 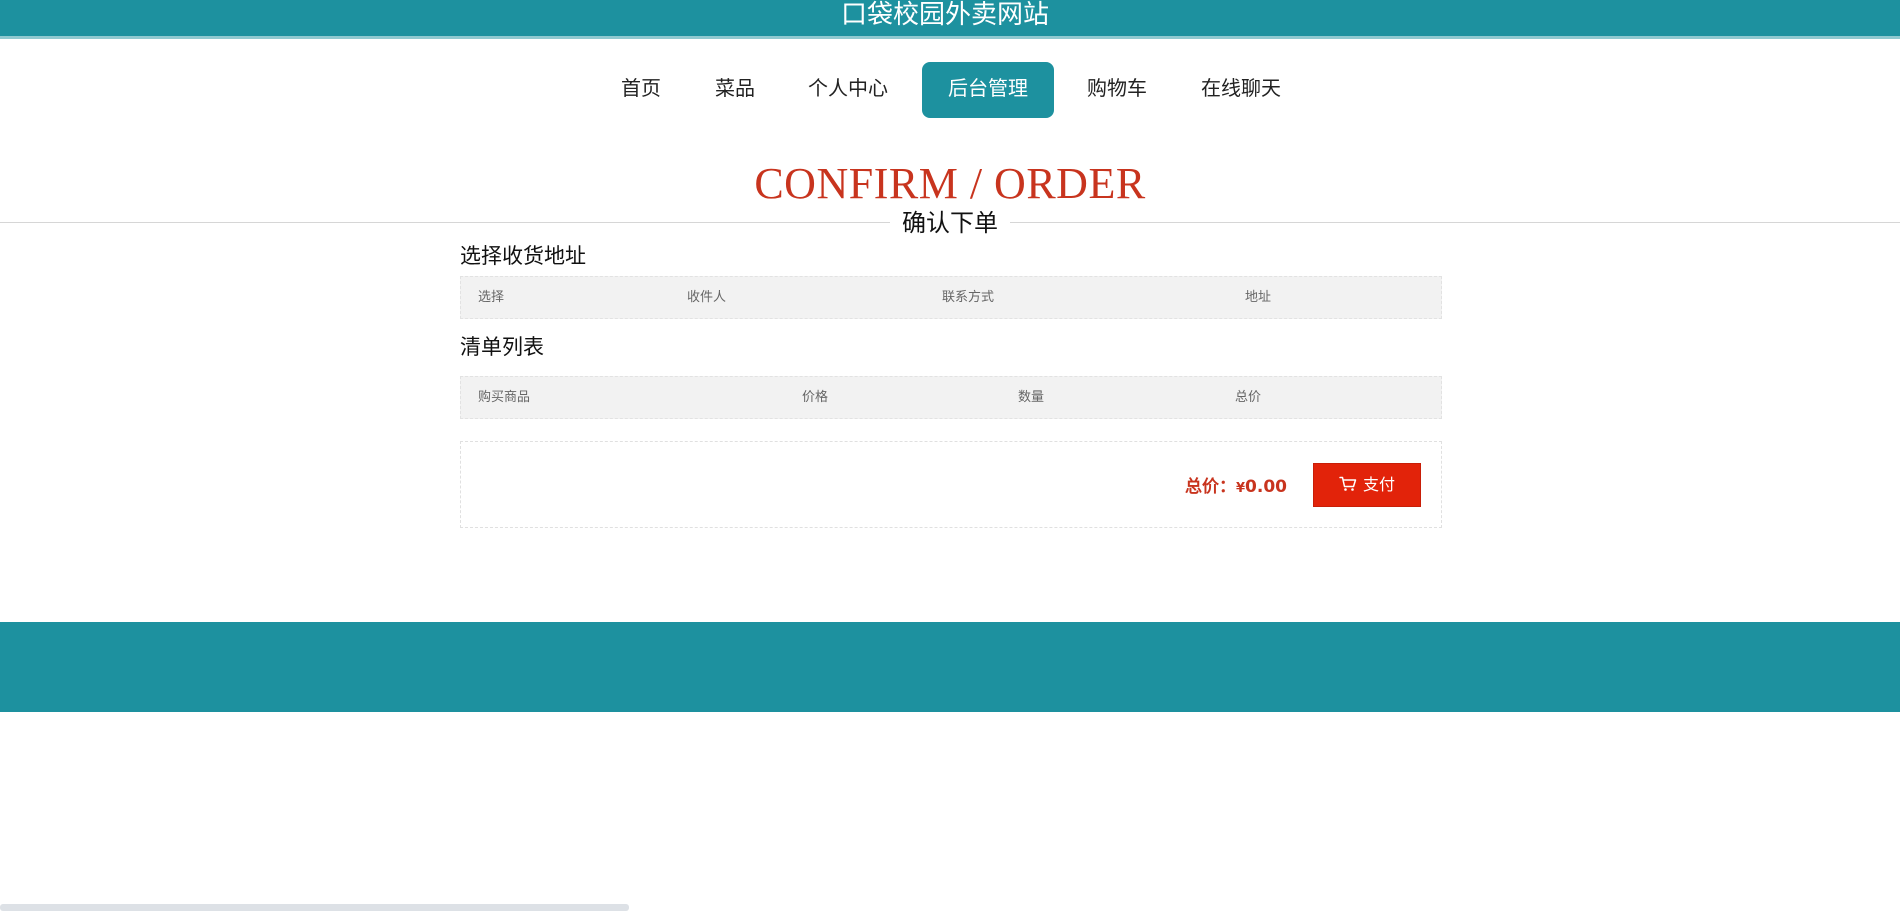 What do you see at coordinates (1210, 487) in the screenshot?
I see `total-label: 总价：` at bounding box center [1210, 487].